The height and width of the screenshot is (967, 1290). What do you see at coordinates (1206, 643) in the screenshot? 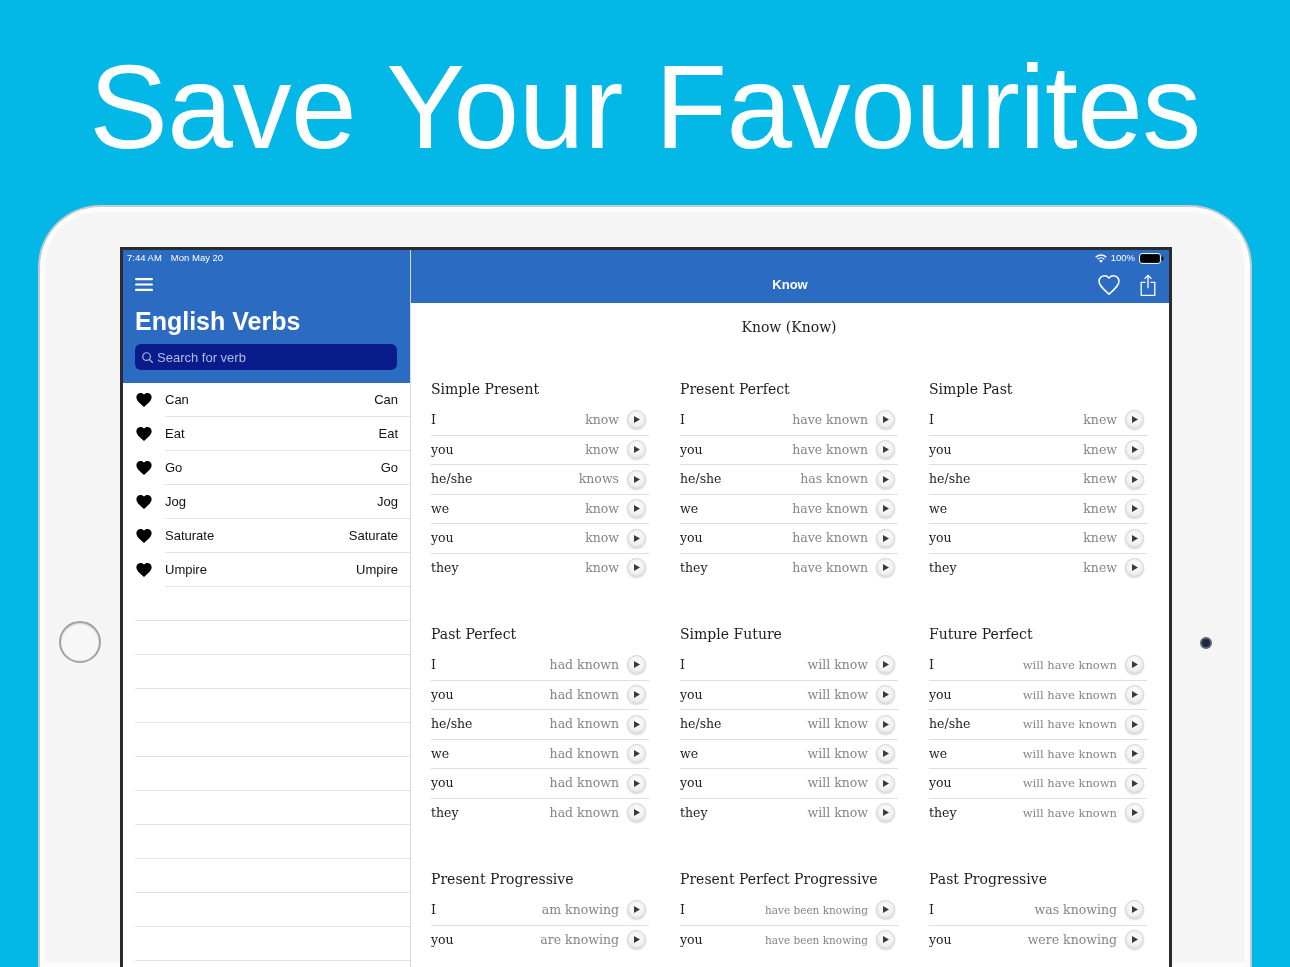
I see `camera-icon` at bounding box center [1206, 643].